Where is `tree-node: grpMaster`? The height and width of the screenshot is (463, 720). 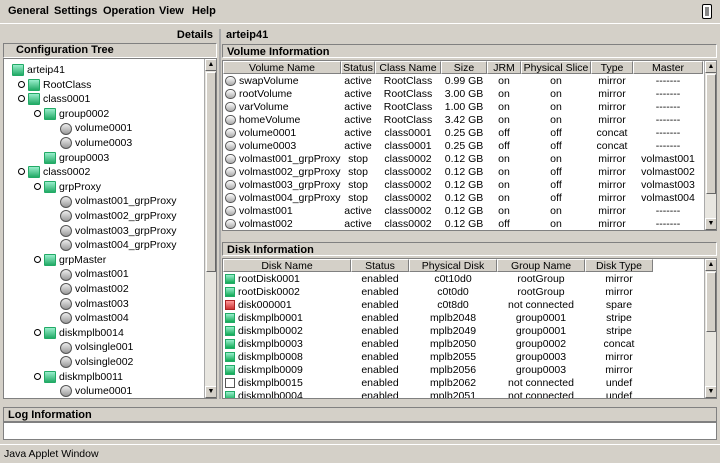
tree-node: grpMaster is located at coordinates (70, 260).